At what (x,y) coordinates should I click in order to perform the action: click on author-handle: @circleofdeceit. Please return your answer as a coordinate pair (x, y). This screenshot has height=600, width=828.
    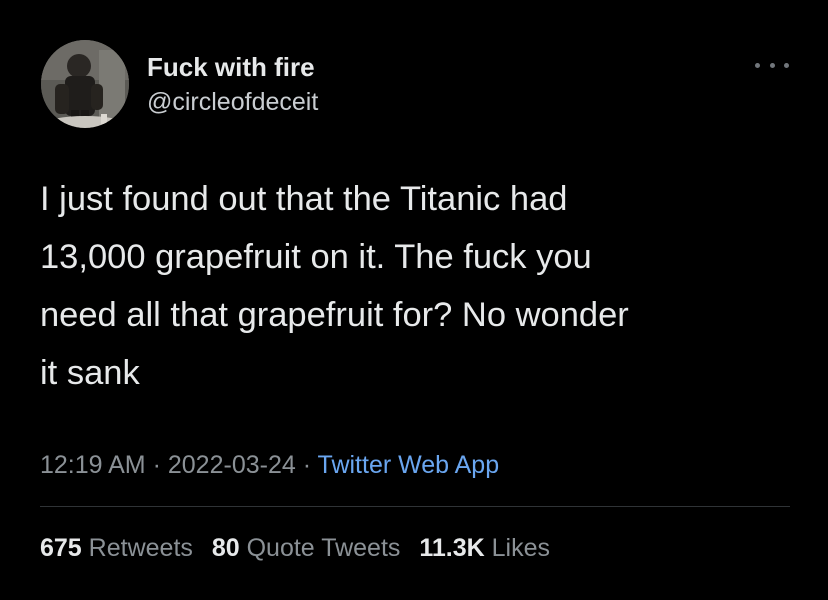
    Looking at the image, I should click on (232, 102).